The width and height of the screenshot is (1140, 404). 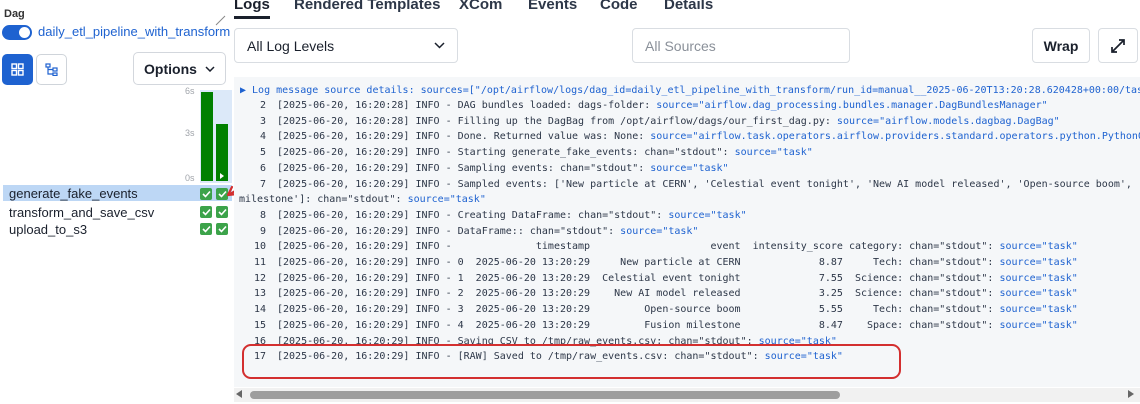 I want to click on fullscreen-button, so click(x=1118, y=45).